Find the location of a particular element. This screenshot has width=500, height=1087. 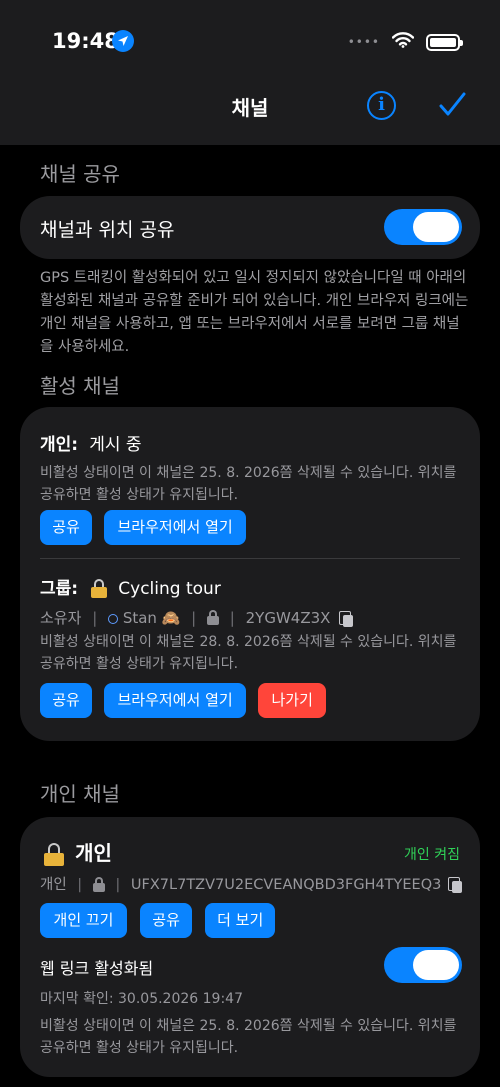

owner-name: Stan is located at coordinates (139, 618).